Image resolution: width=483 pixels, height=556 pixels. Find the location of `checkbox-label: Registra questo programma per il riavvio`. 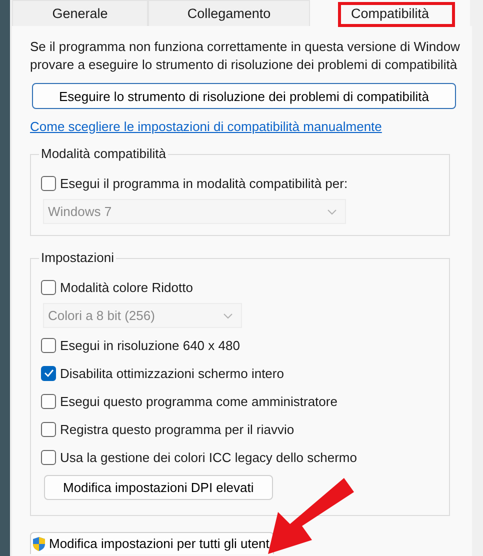

checkbox-label: Registra questo programma per il riavvio is located at coordinates (177, 429).